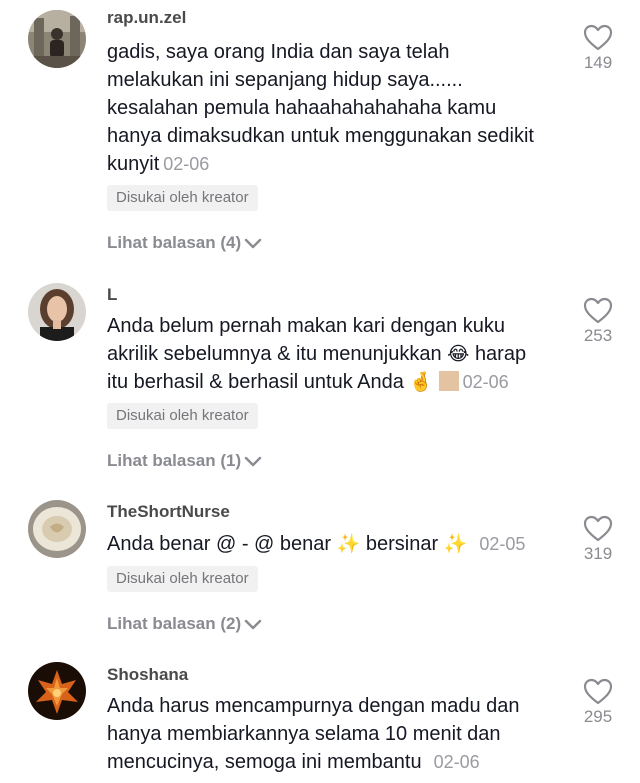 This screenshot has height=783, width=640. Describe the element at coordinates (313, 706) in the screenshot. I see `comment-line: Anda harus mencampurnya dengan madu dan` at that location.